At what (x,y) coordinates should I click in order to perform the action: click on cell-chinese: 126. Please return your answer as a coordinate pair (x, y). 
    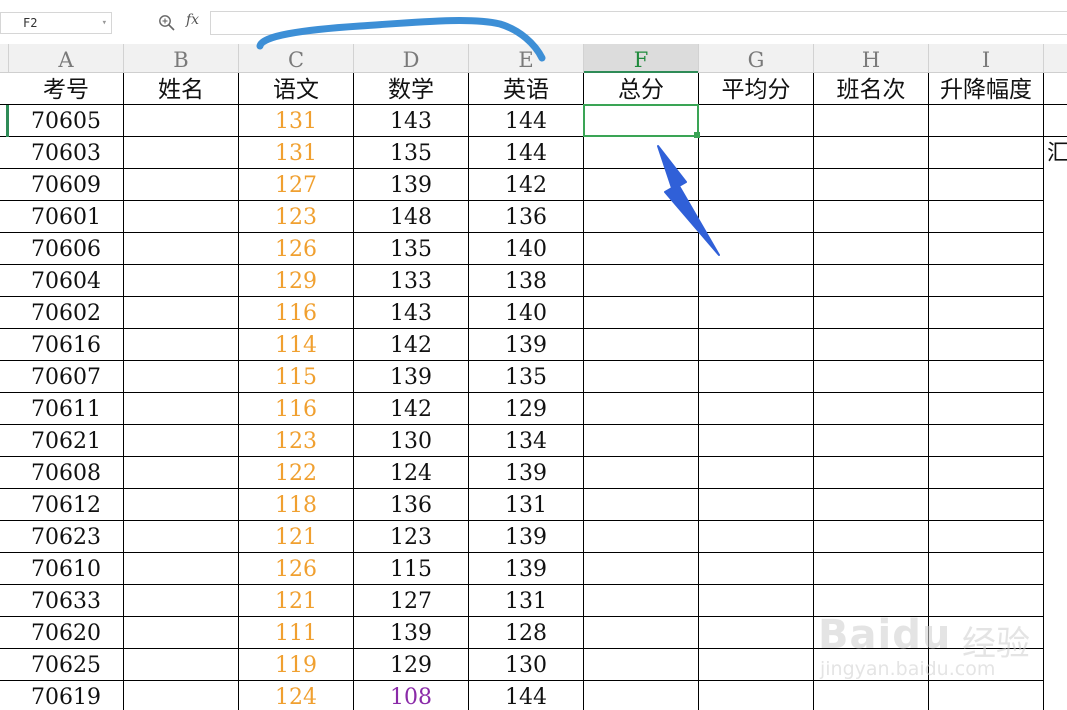
    Looking at the image, I should click on (296, 249).